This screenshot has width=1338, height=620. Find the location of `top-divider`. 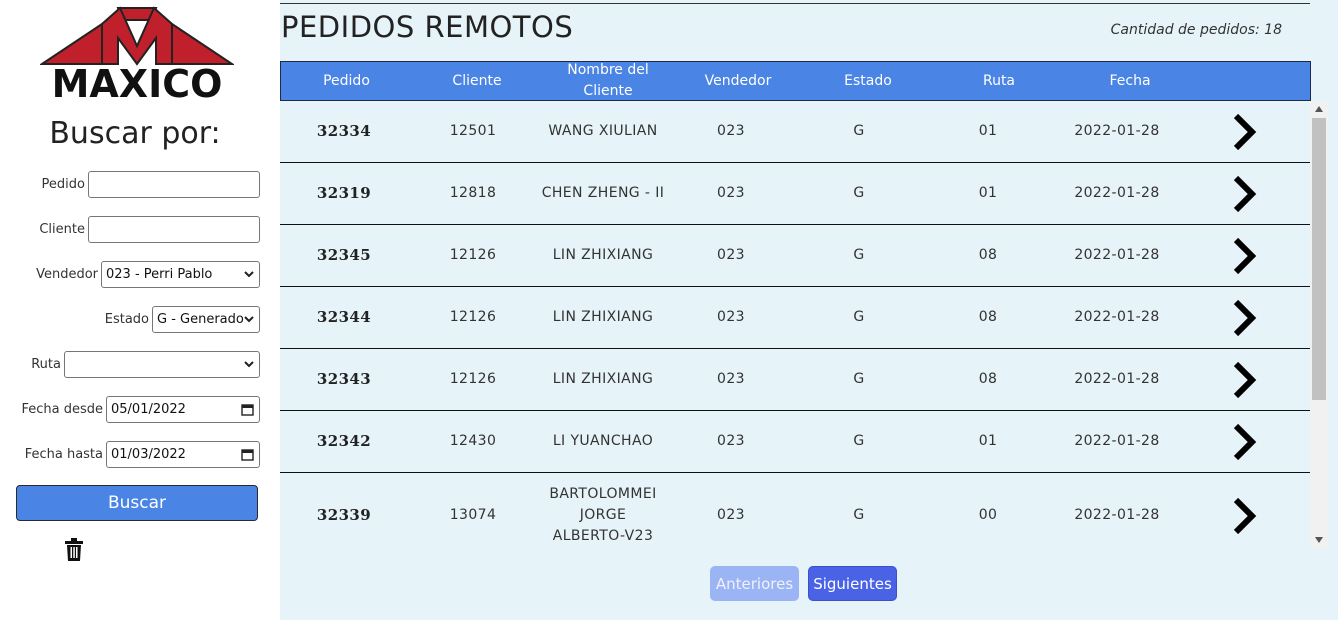

top-divider is located at coordinates (795, 3).